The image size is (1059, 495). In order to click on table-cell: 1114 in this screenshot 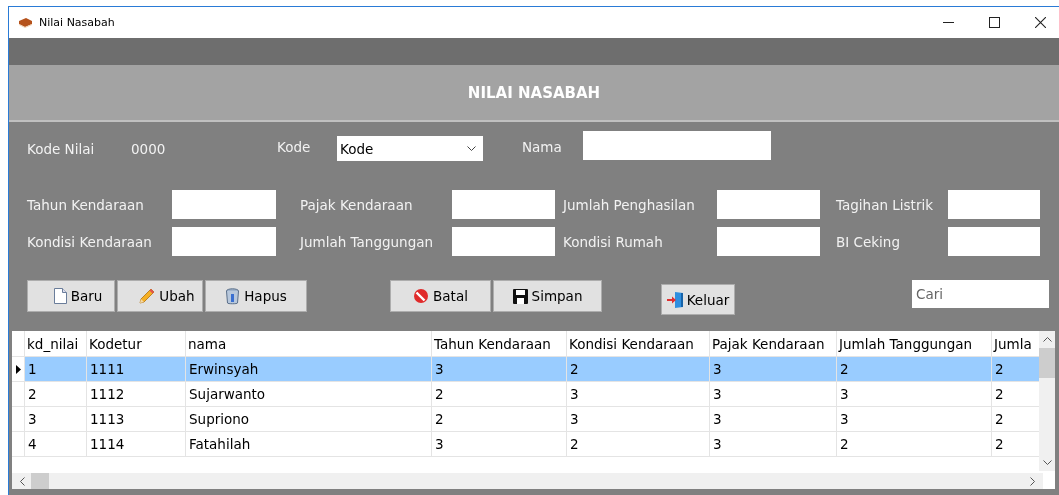, I will do `click(136, 444)`.